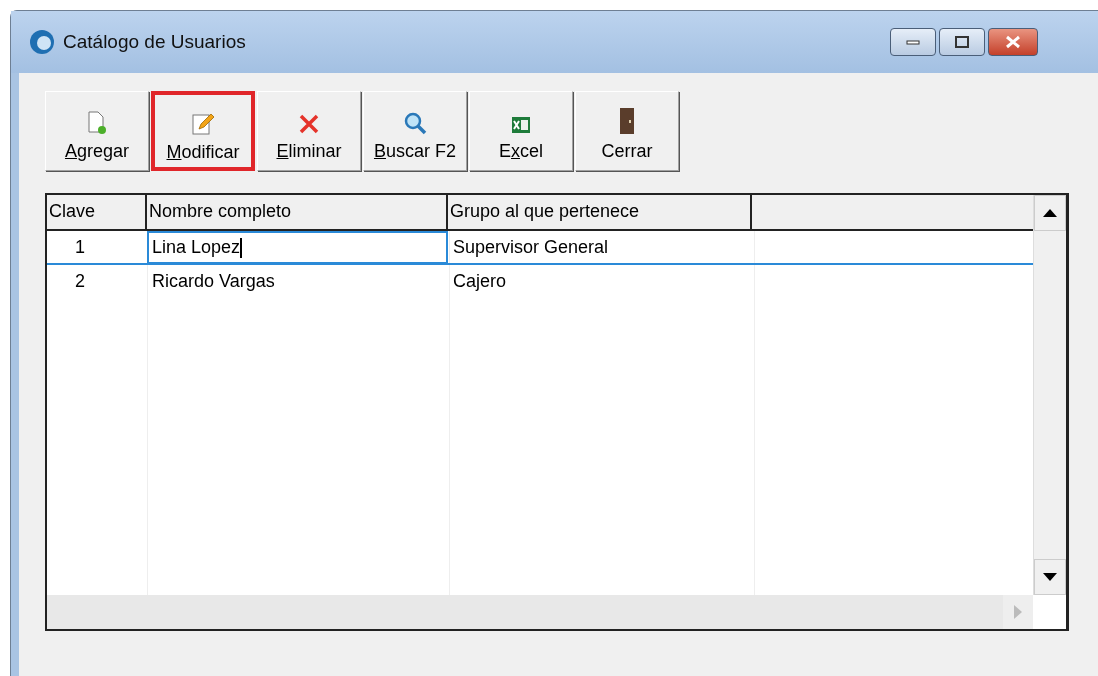  Describe the element at coordinates (627, 121) in the screenshot. I see `door-icon` at that location.